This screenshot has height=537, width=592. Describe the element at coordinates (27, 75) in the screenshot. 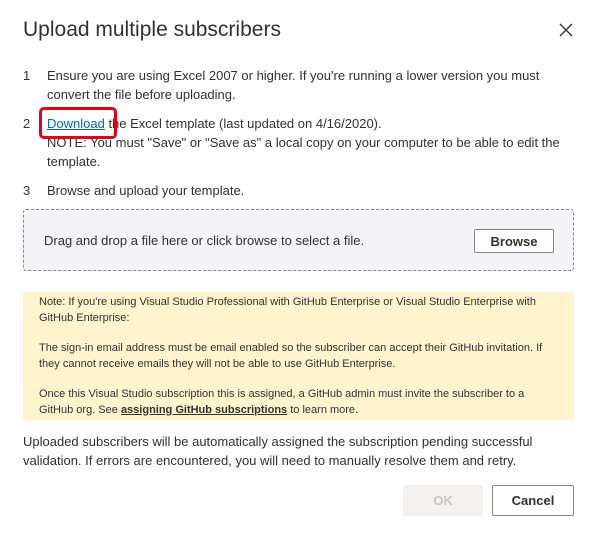

I see `step-number: 1` at that location.